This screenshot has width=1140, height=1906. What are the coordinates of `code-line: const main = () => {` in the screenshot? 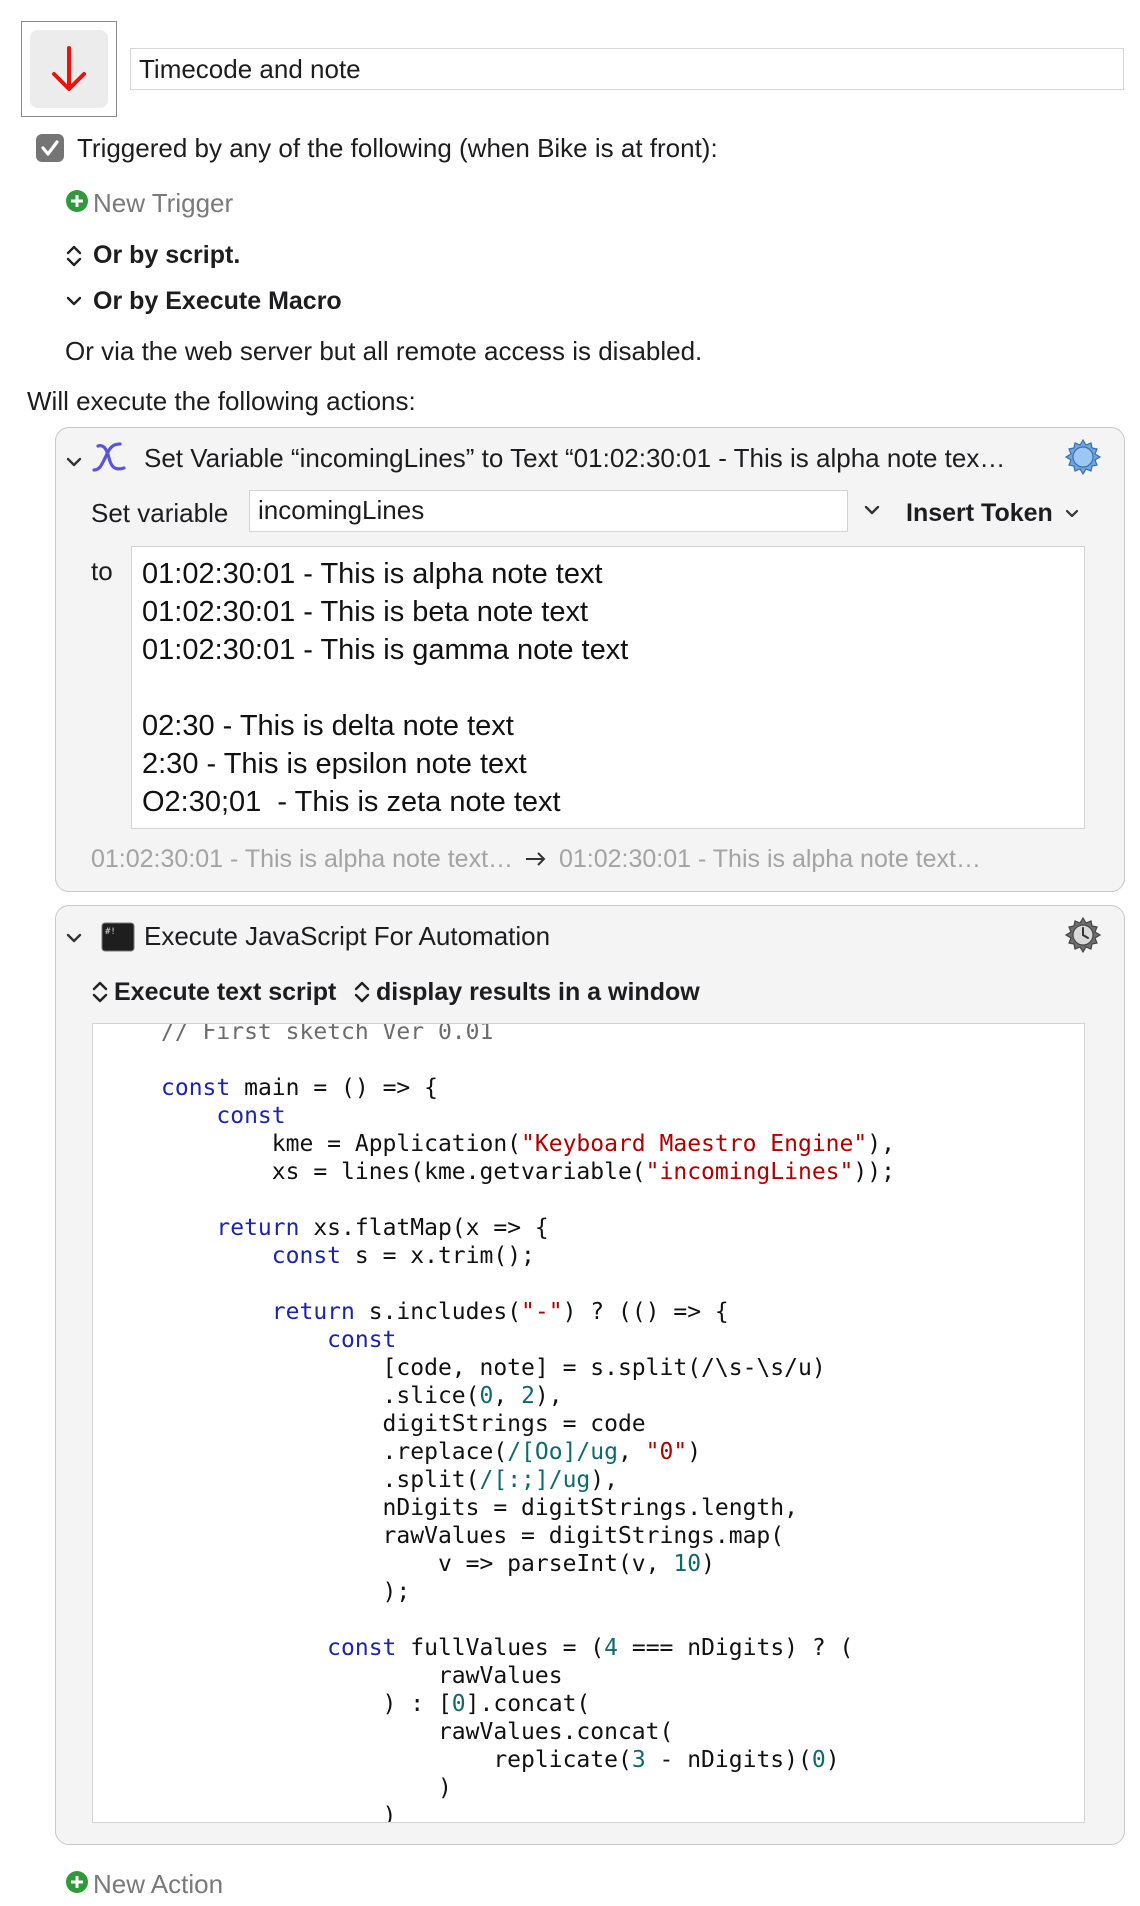 It's located at (622, 1088).